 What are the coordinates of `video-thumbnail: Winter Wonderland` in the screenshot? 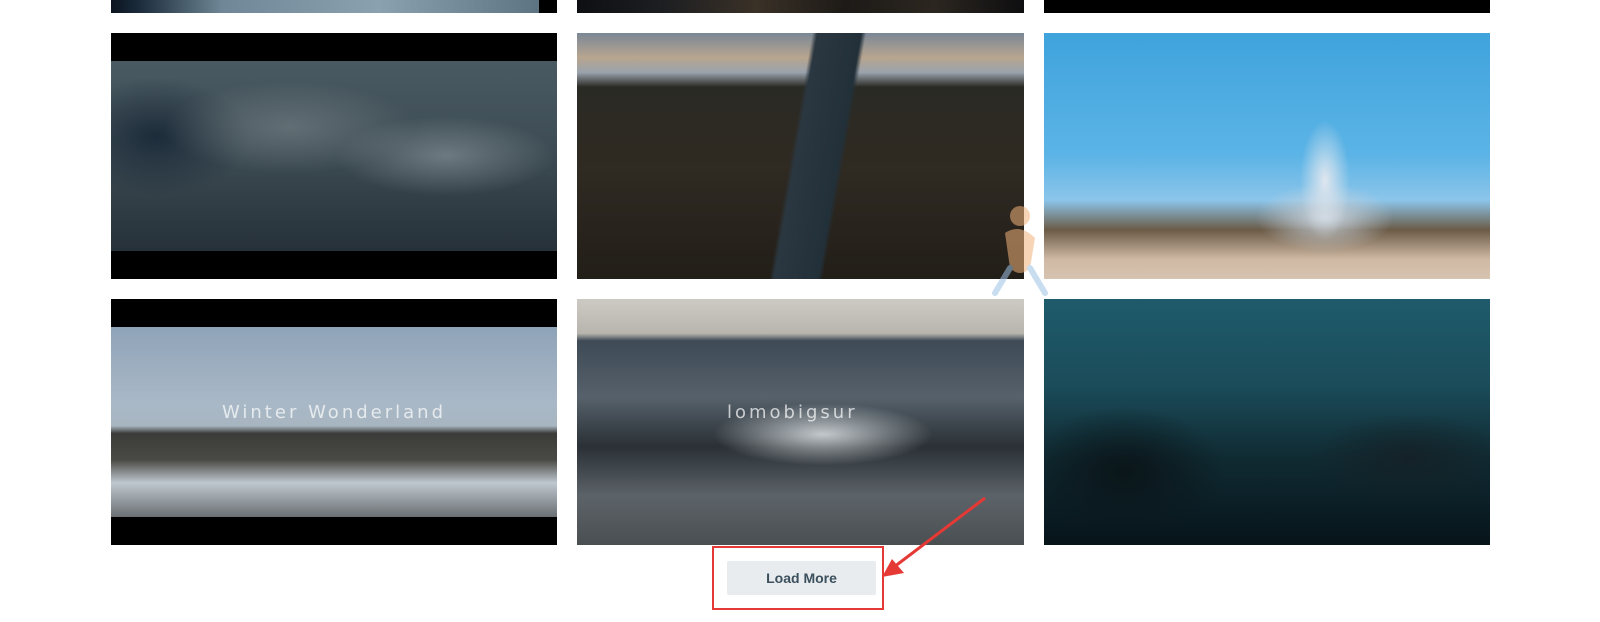 It's located at (334, 422).